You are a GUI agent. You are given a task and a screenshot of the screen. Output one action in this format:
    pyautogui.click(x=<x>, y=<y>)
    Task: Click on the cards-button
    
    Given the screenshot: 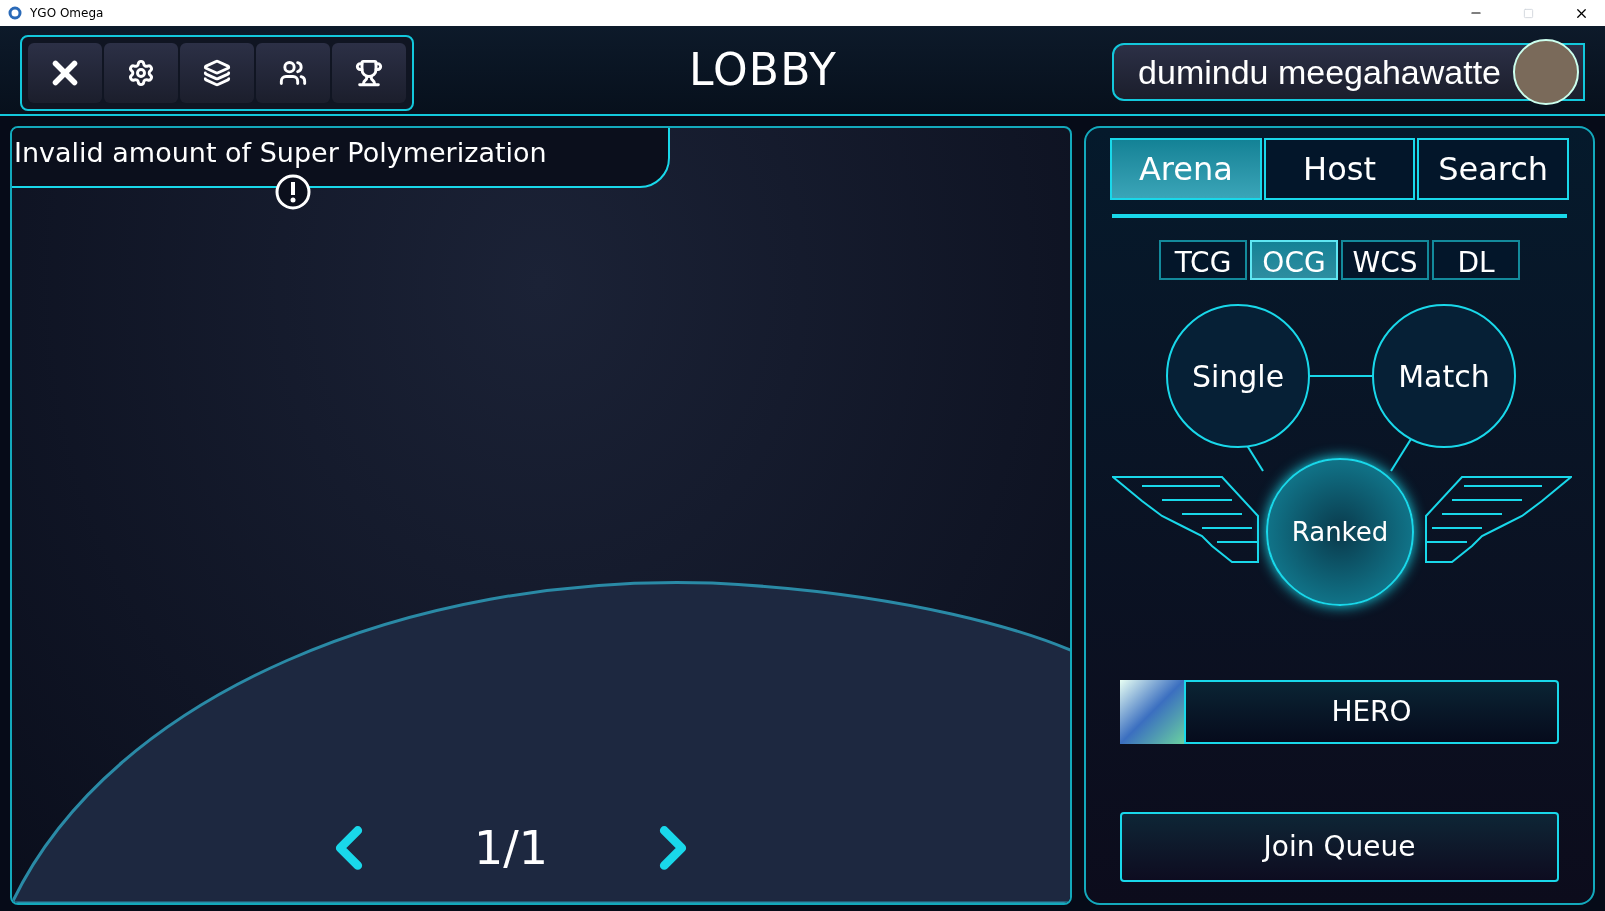 What is the action you would take?
    pyautogui.click(x=217, y=73)
    